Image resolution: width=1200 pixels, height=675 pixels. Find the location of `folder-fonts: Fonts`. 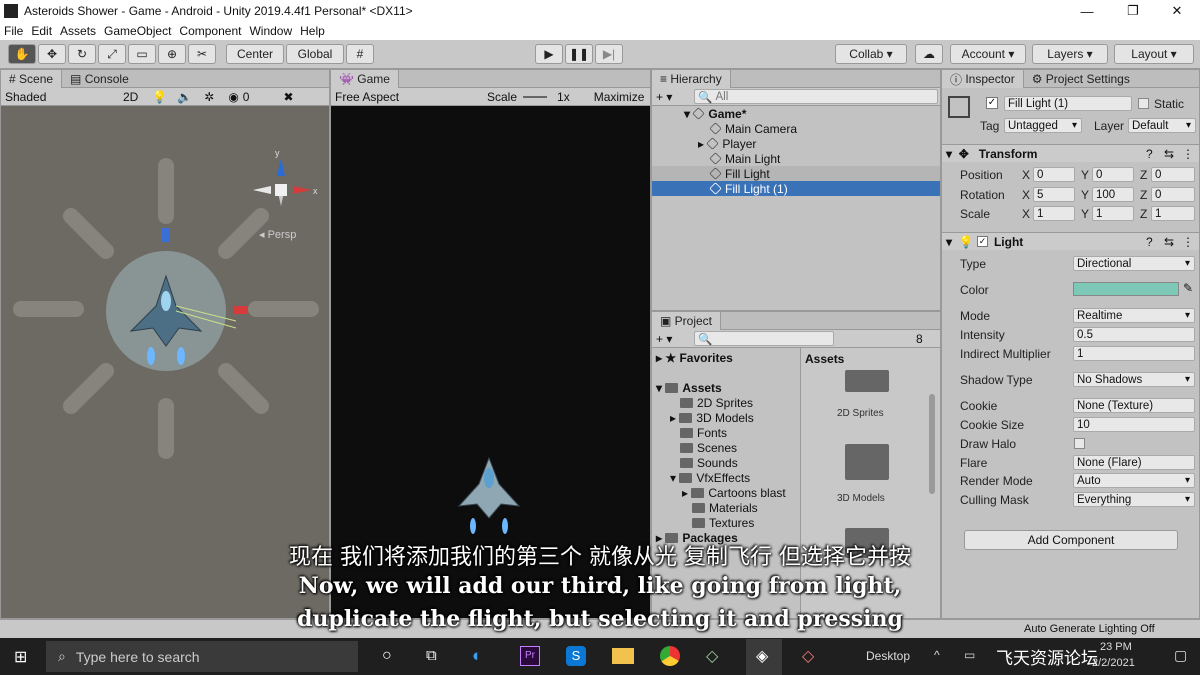

folder-fonts: Fonts is located at coordinates (725, 432).